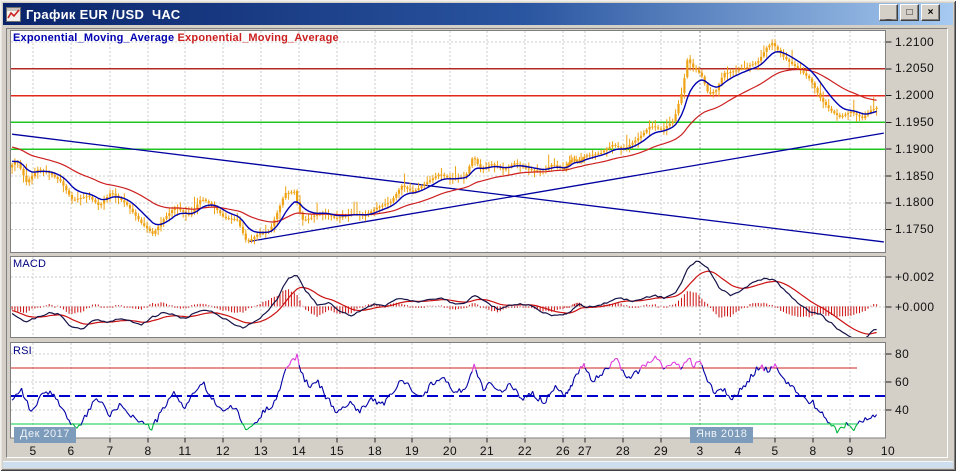 This screenshot has height=471, width=956. I want to click on x-tick-label: 22, so click(525, 451).